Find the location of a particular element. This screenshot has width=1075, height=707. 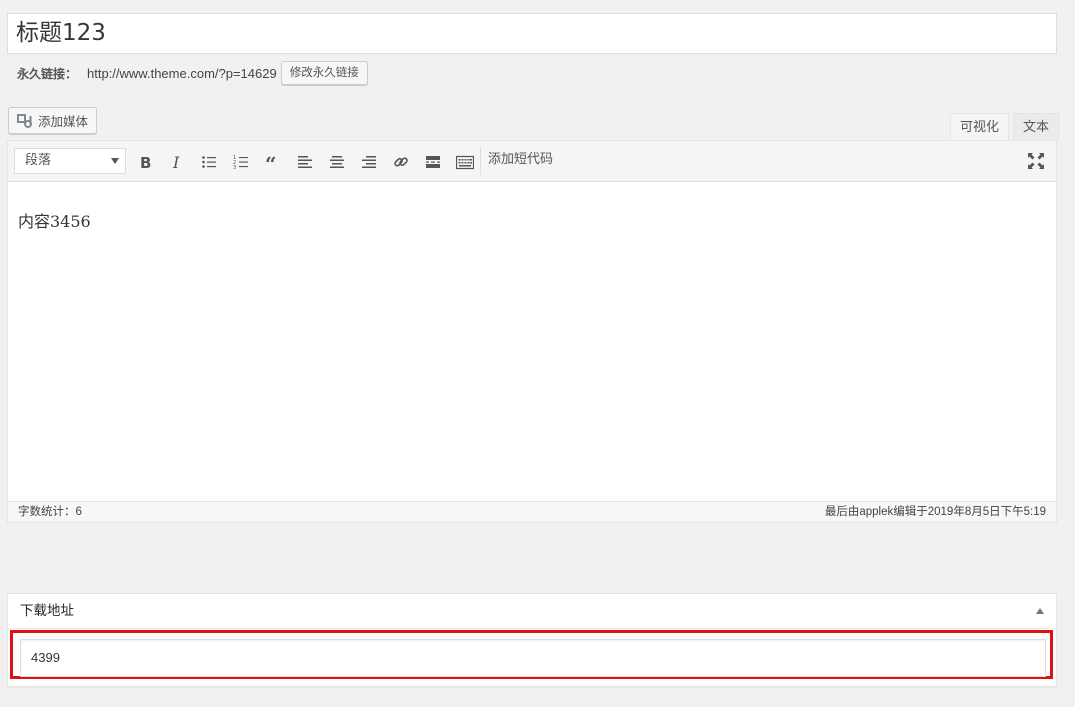

add-media-button: 添加媒体 is located at coordinates (53, 120).